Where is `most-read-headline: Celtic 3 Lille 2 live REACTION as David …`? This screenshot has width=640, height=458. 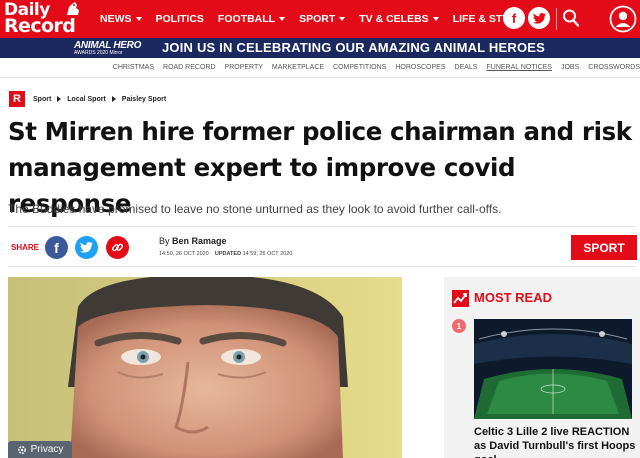 most-read-headline: Celtic 3 Lille 2 live REACTION as David … is located at coordinates (556, 441).